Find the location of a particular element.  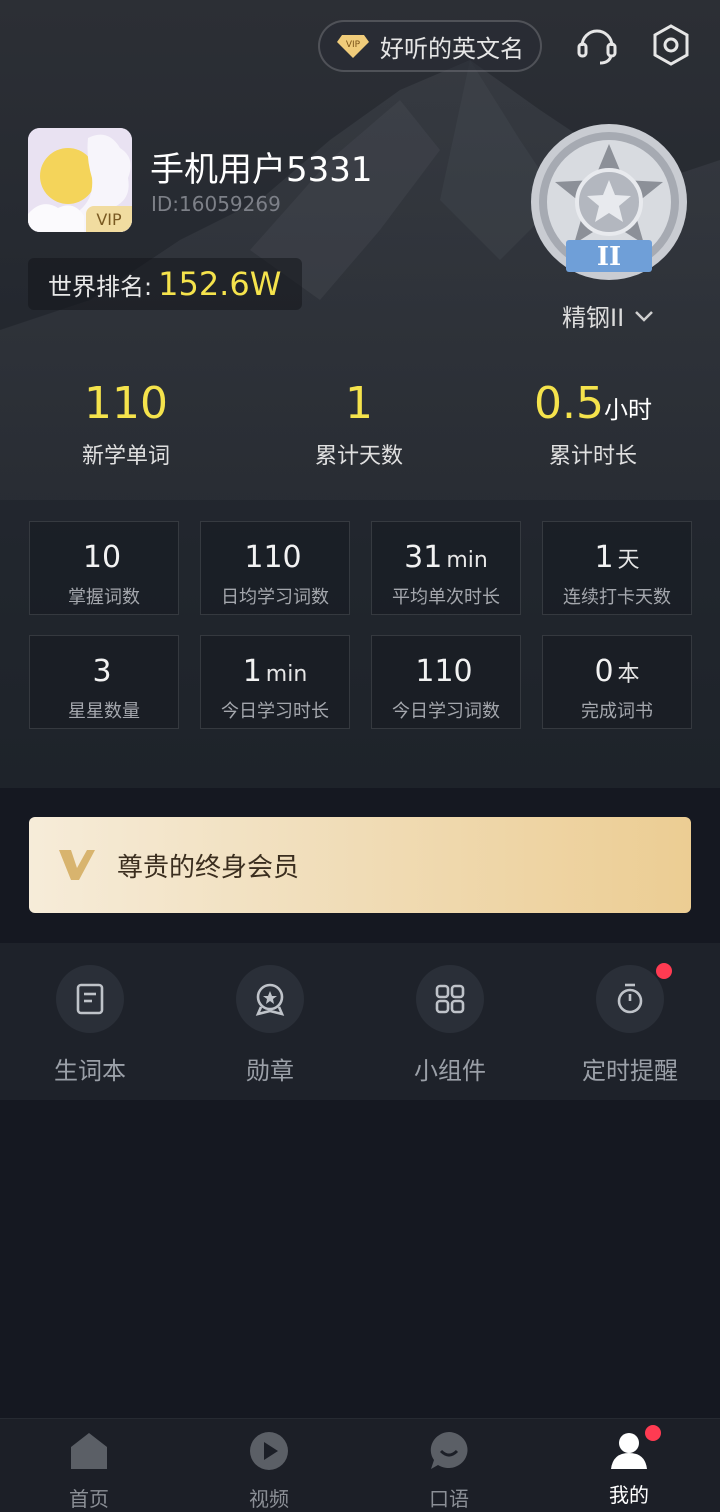

summary-stats: 110 新学单词 1 累计天数 0.5小时 累计时长 is located at coordinates (360, 424).